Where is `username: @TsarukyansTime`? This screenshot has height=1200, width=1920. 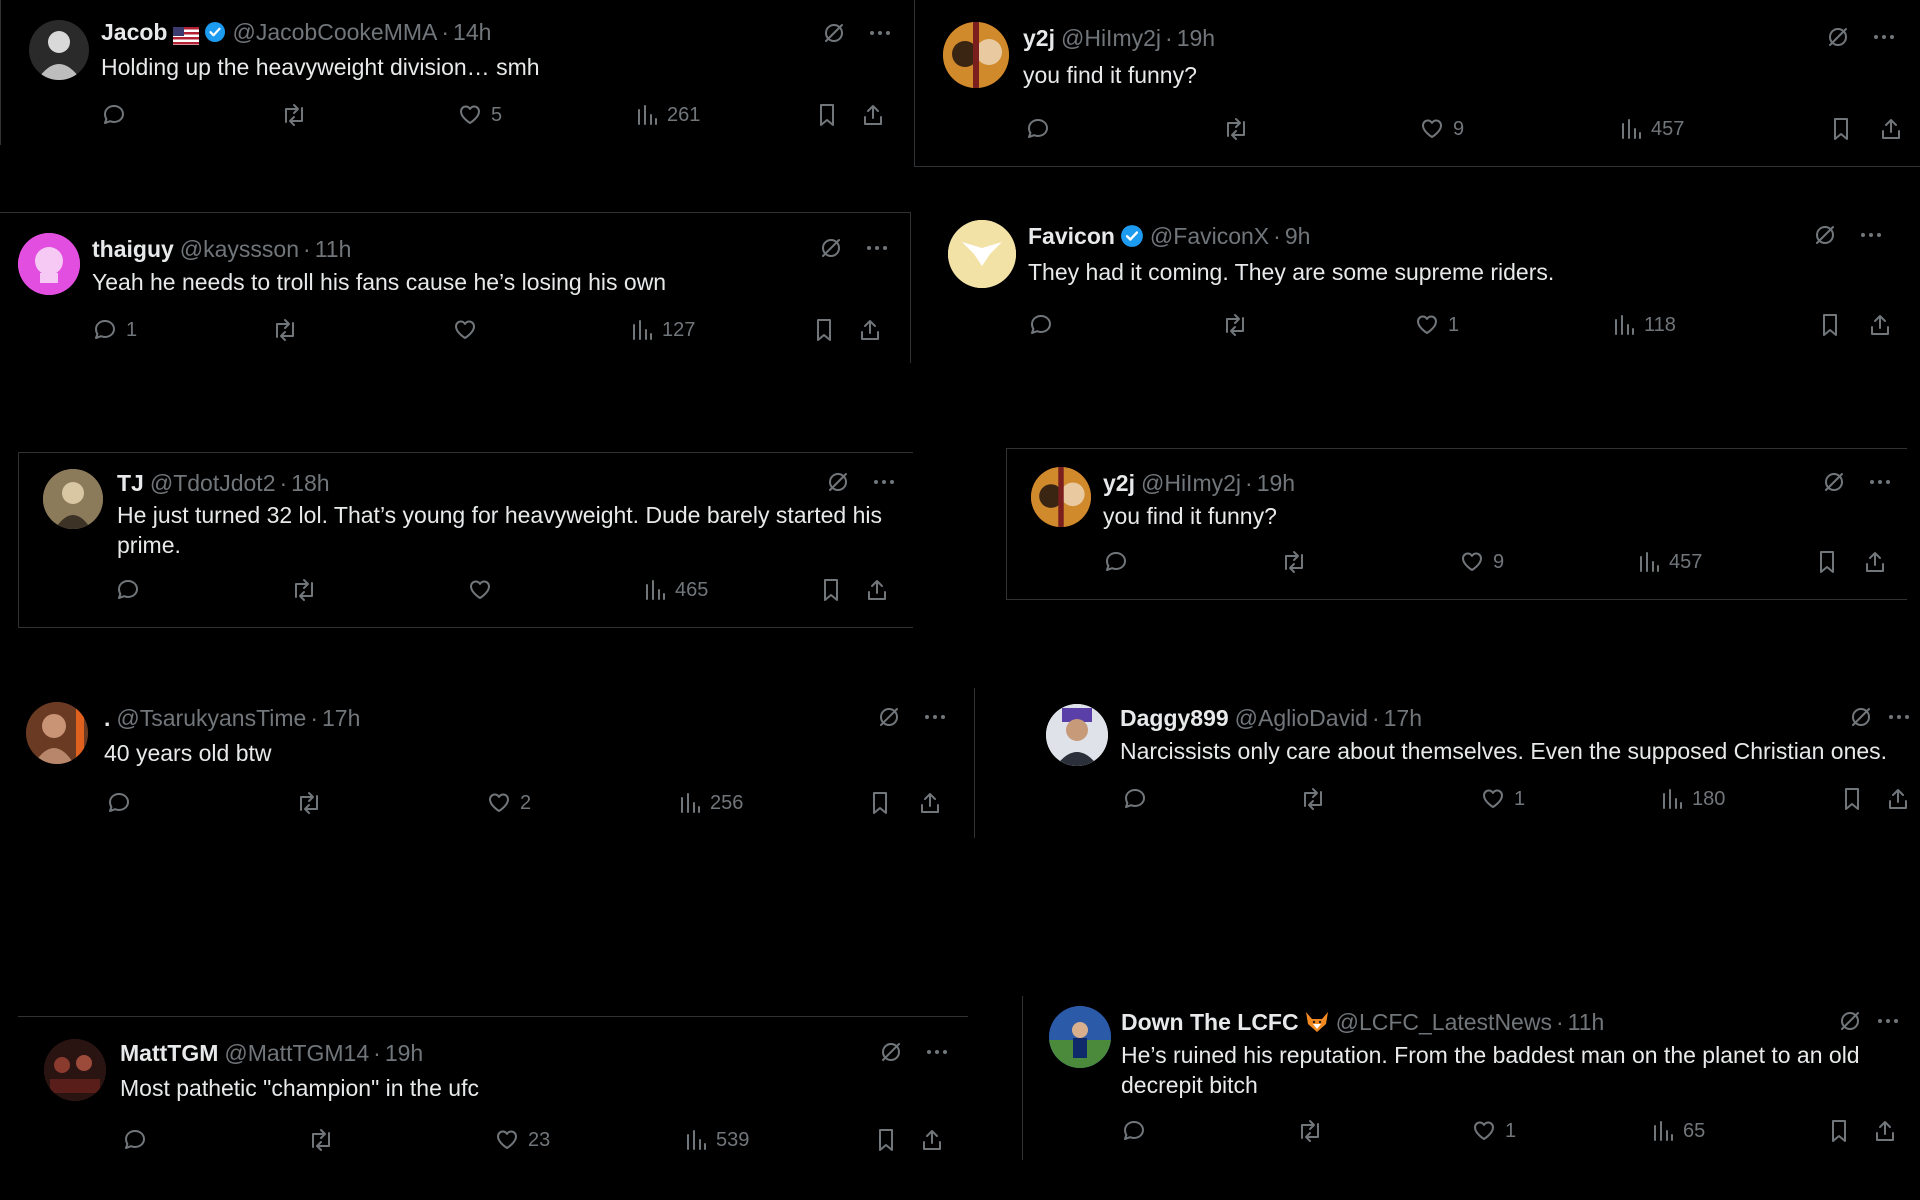 username: @TsarukyansTime is located at coordinates (211, 718).